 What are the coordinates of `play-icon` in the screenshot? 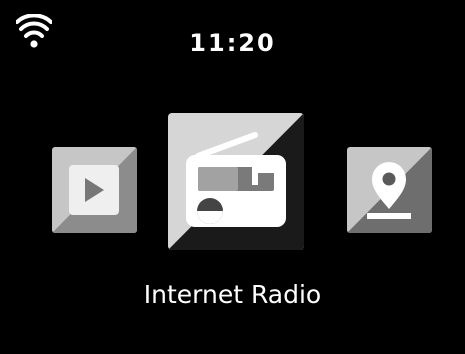 It's located at (94, 190).